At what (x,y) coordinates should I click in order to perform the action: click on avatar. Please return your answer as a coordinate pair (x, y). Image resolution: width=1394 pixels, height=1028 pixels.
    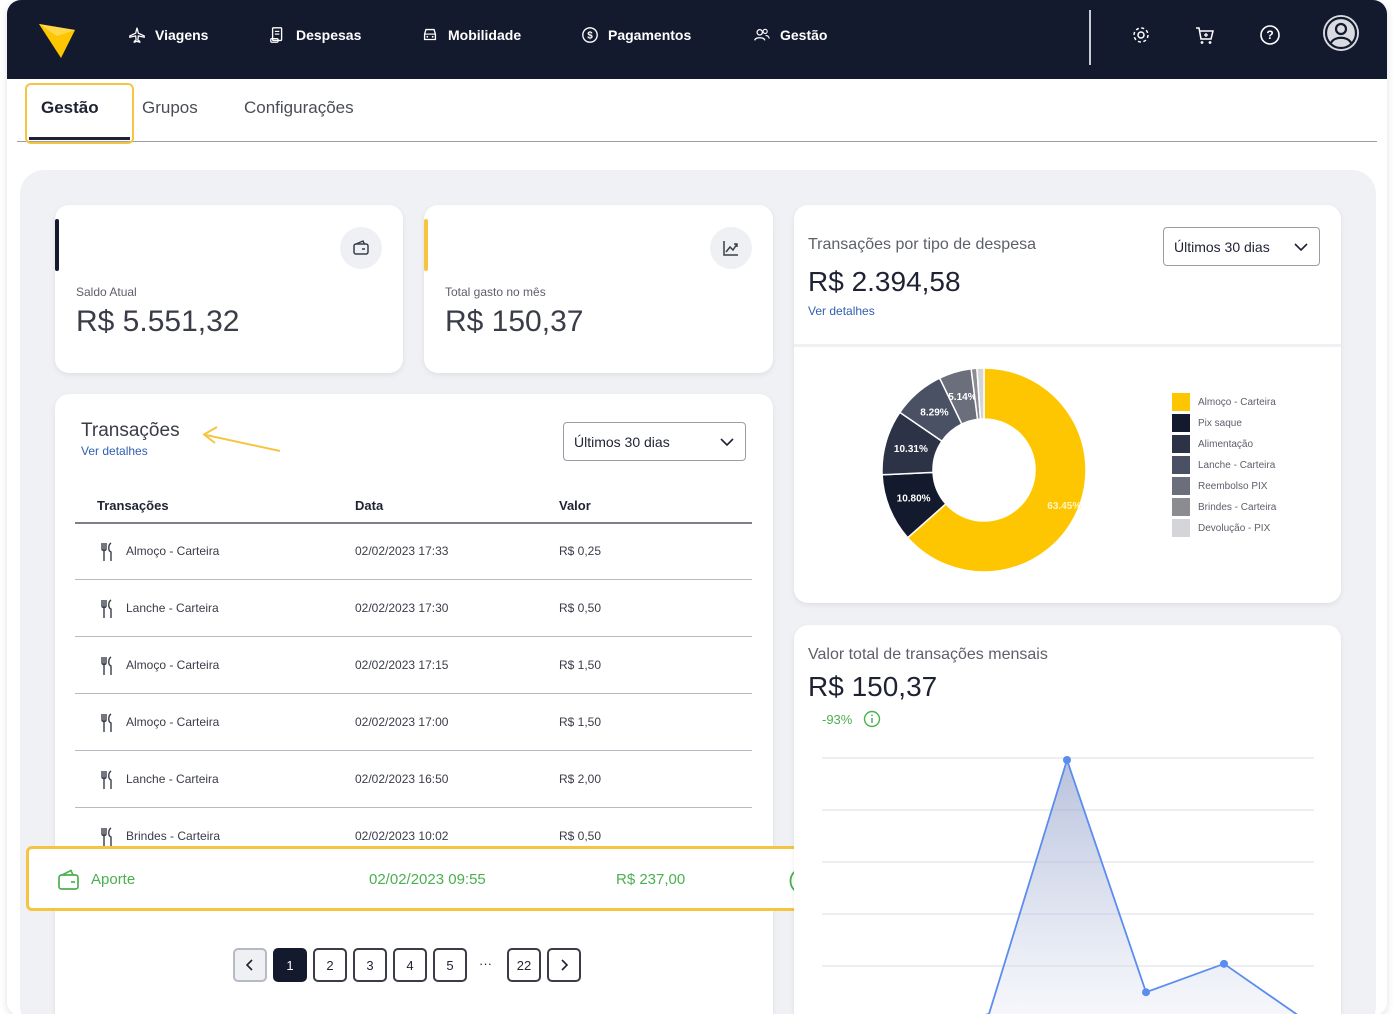
    Looking at the image, I should click on (1341, 33).